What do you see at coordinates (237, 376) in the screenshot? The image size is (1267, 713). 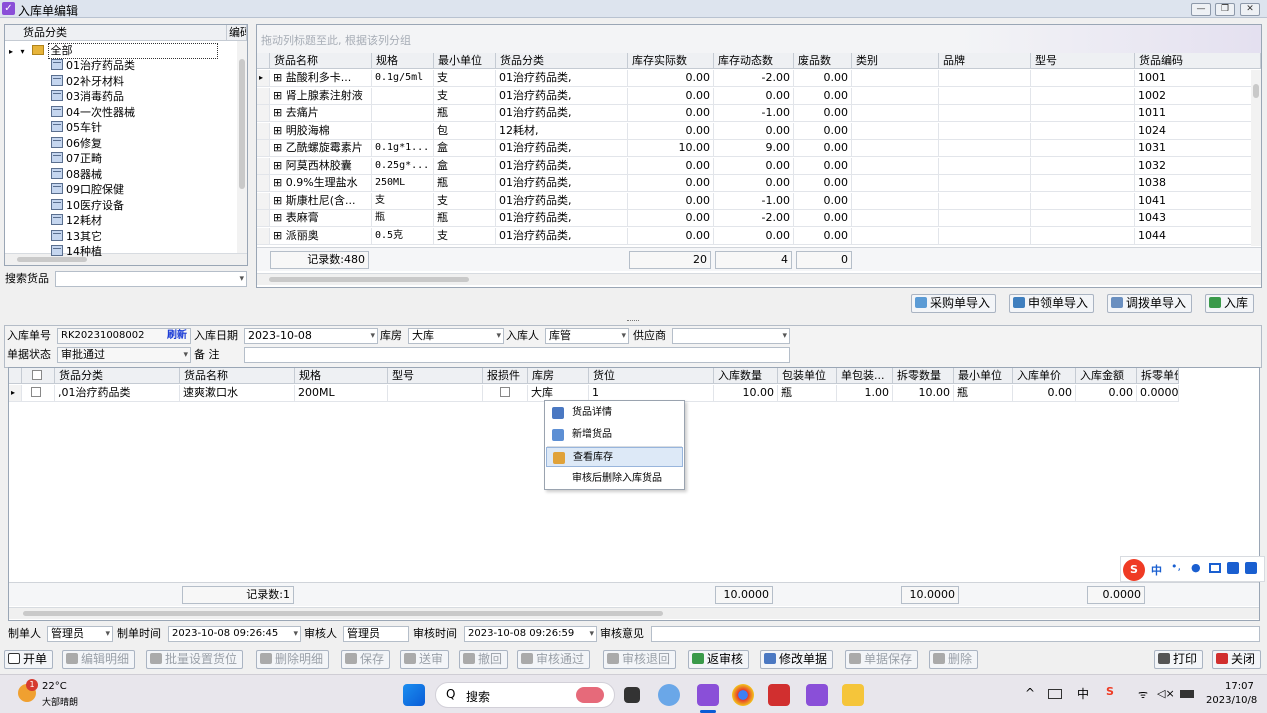 I see `detail-column-header: 货品名称` at bounding box center [237, 376].